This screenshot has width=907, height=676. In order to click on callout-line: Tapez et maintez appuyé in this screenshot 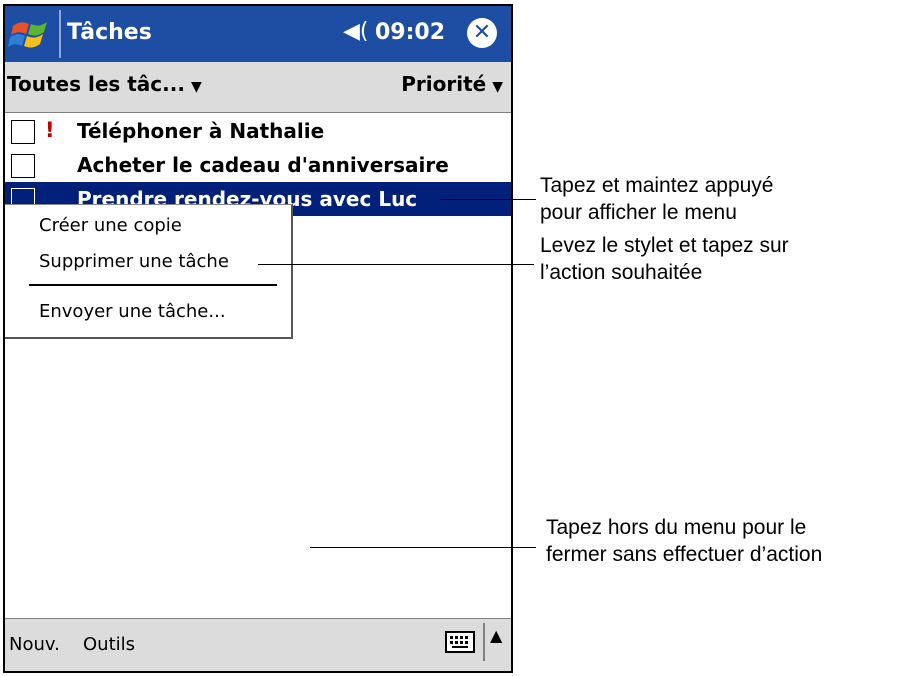, I will do `click(657, 185)`.